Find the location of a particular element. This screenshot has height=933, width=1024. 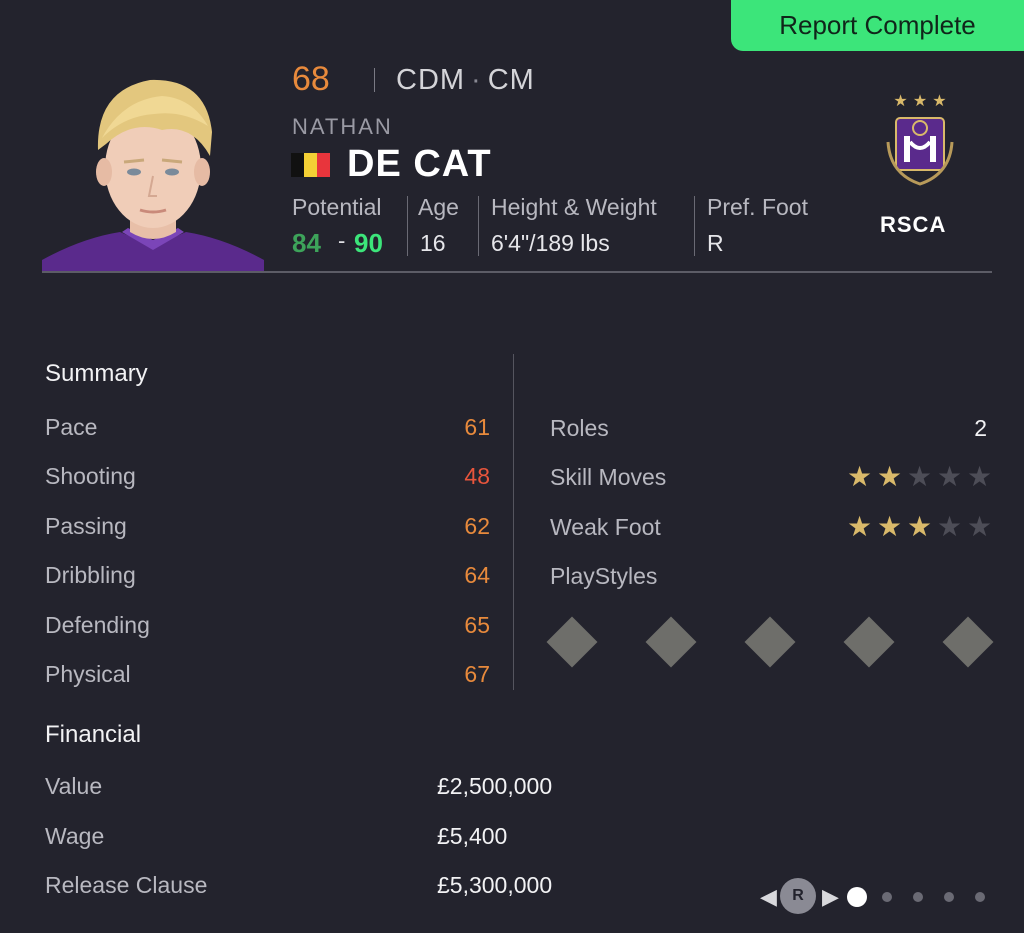

column-divider is located at coordinates (513, 522).